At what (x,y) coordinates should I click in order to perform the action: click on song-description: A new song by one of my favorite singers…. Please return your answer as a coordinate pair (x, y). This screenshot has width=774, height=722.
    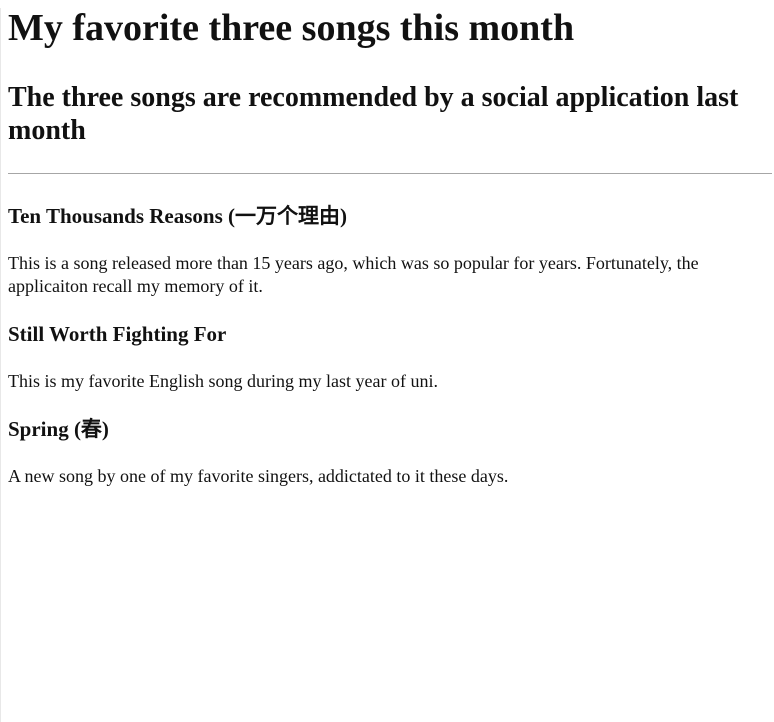
    Looking at the image, I should click on (258, 476).